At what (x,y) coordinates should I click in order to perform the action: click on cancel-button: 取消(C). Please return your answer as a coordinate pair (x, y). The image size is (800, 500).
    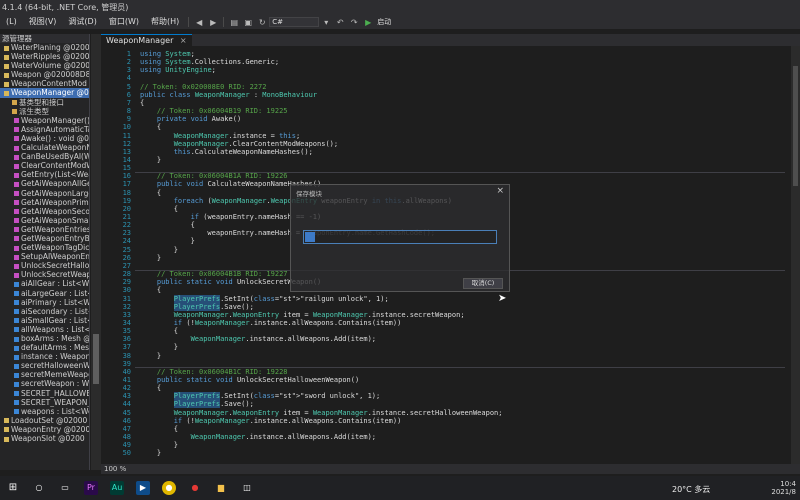
    Looking at the image, I should click on (483, 283).